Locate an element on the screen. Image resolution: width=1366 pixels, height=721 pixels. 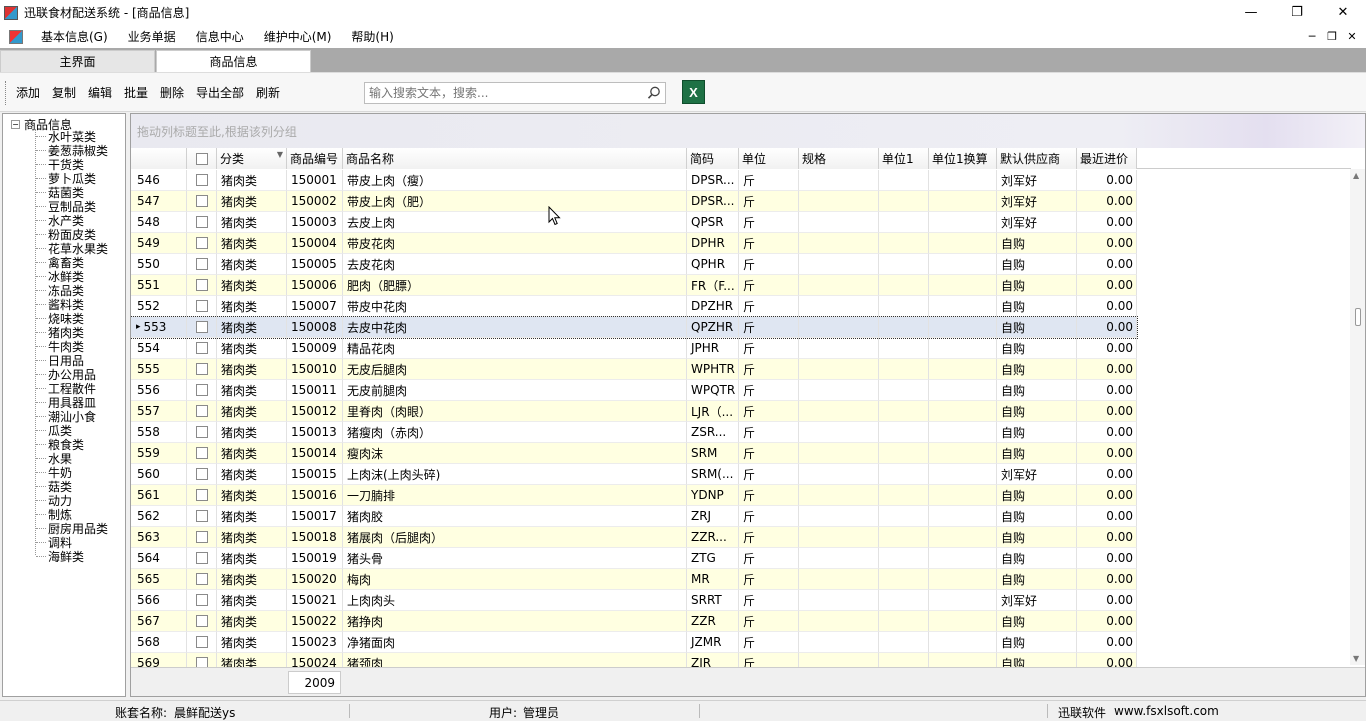
menu-business-docs: 业务单据 is located at coordinates (152, 36).